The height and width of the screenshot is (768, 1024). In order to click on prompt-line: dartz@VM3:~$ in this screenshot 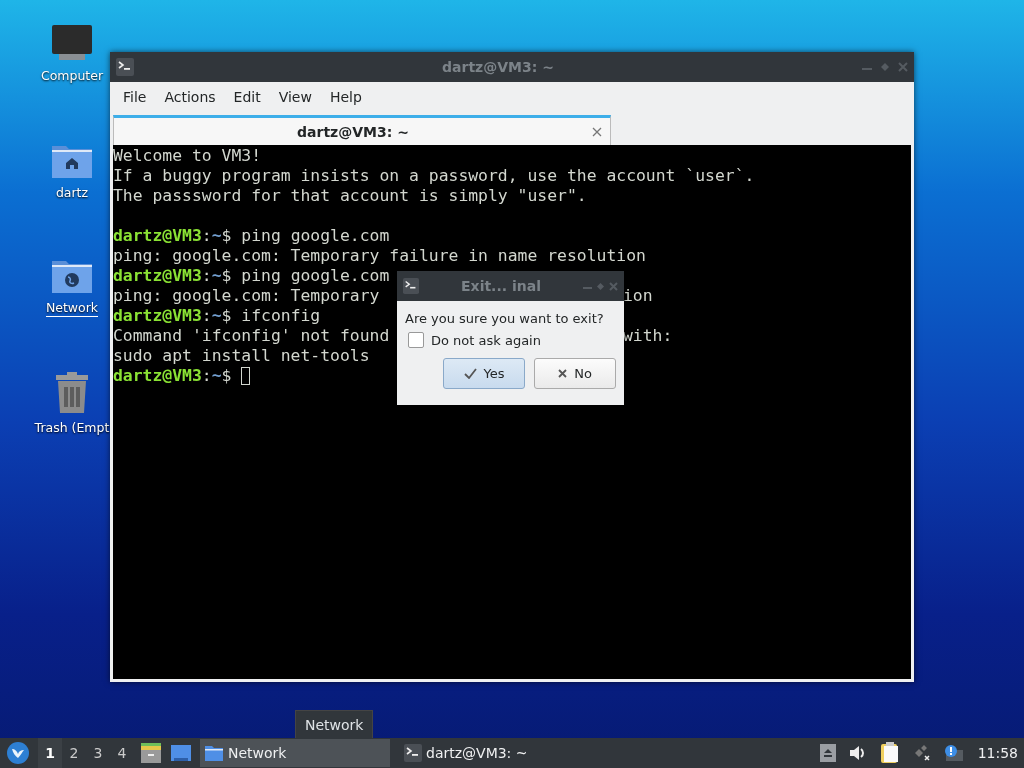, I will do `click(173, 375)`.